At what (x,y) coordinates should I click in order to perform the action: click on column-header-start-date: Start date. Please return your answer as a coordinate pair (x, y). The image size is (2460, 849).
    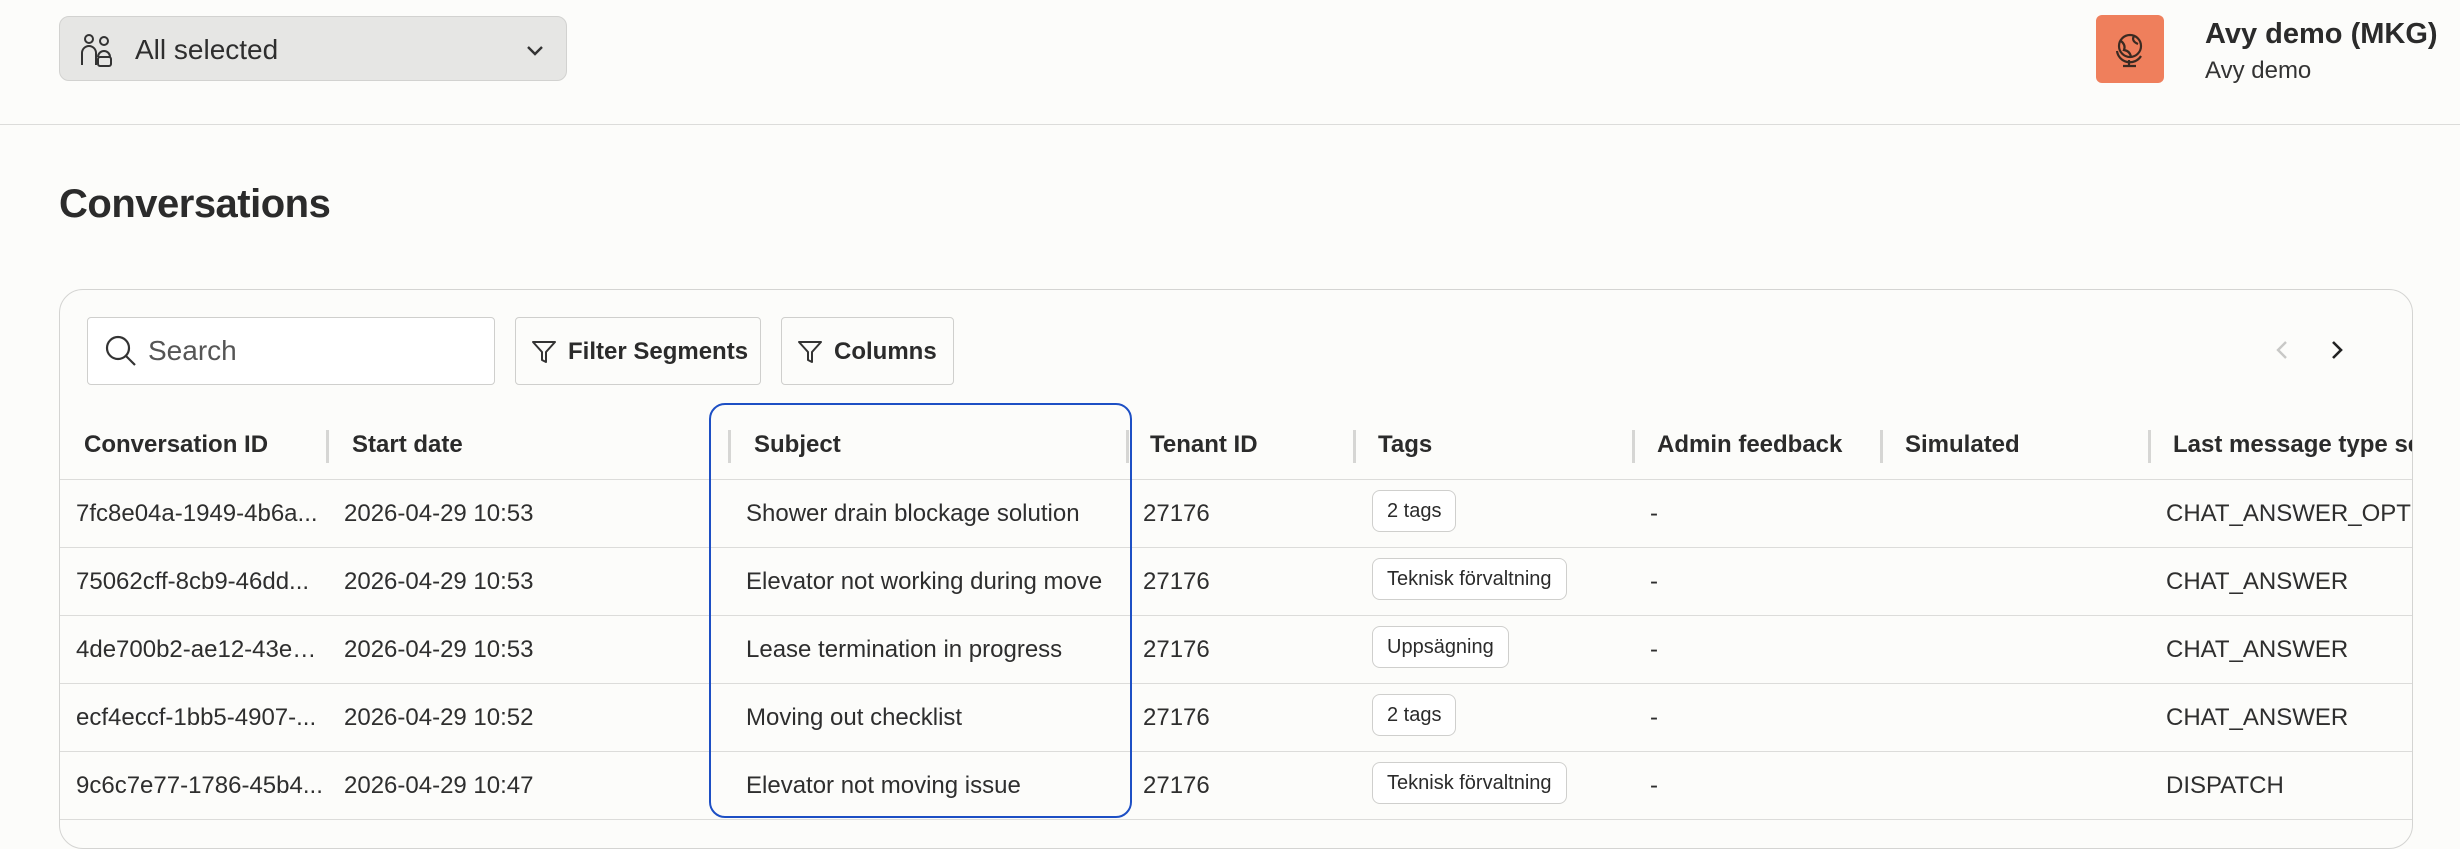
    Looking at the image, I should click on (407, 445).